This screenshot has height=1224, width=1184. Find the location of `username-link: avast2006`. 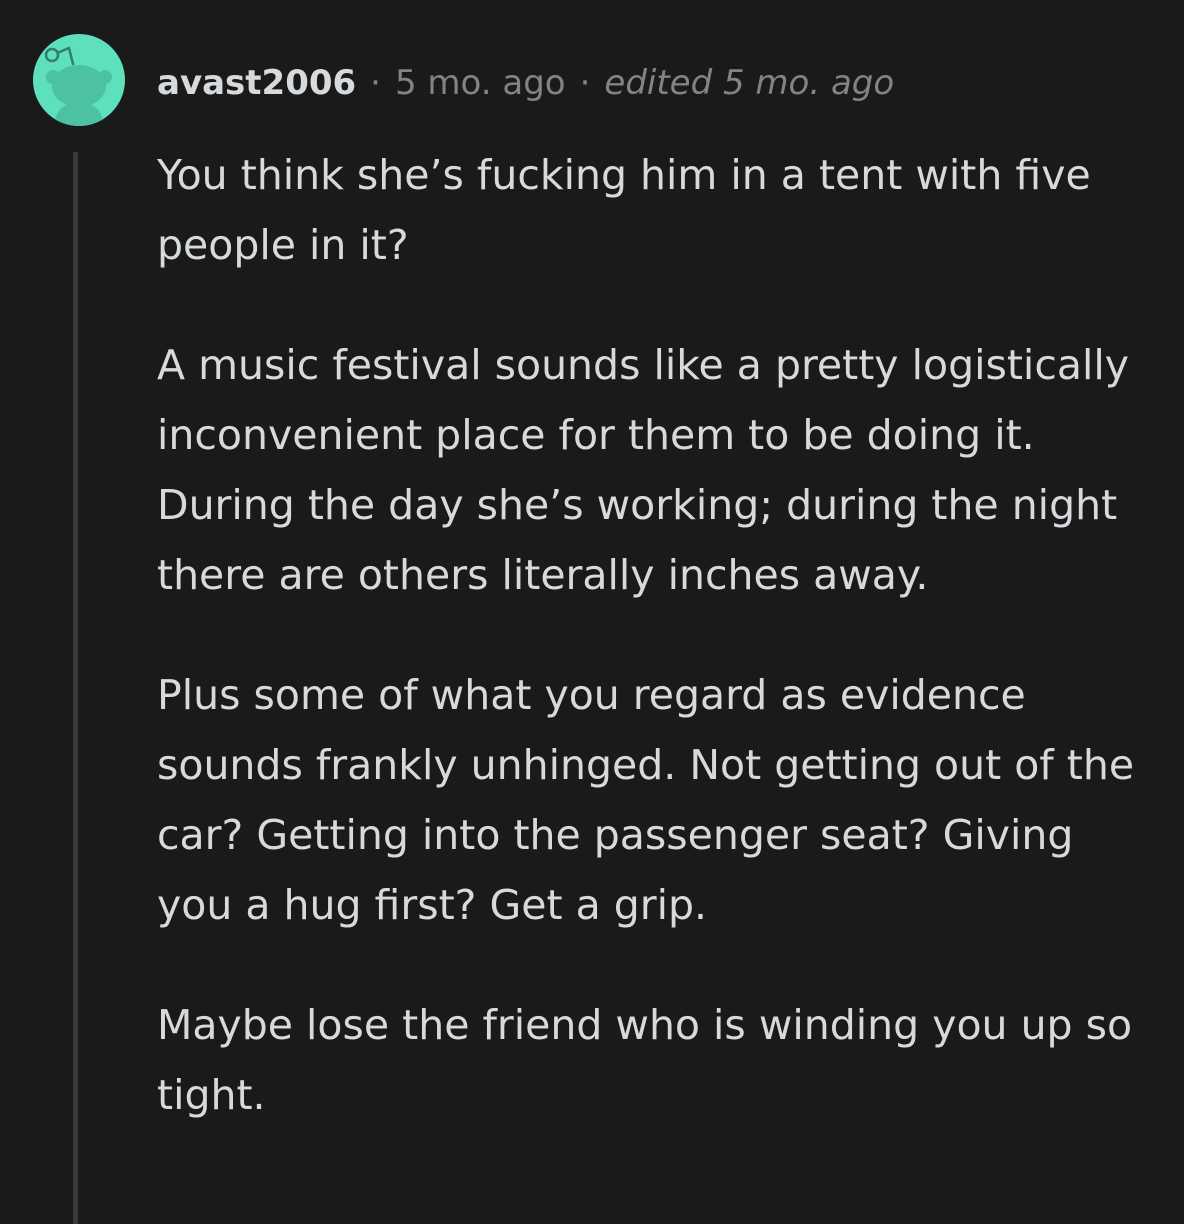

username-link: avast2006 is located at coordinates (256, 83).